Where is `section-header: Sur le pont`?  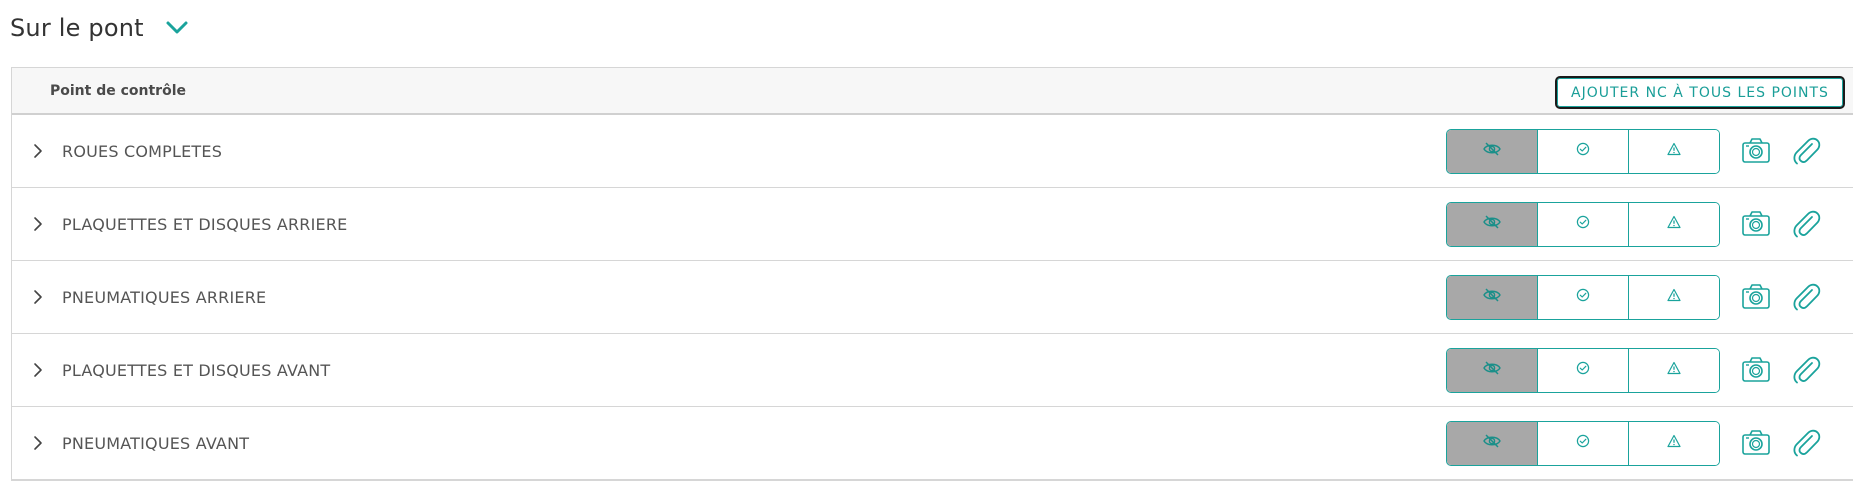
section-header: Sur le pont is located at coordinates (101, 28).